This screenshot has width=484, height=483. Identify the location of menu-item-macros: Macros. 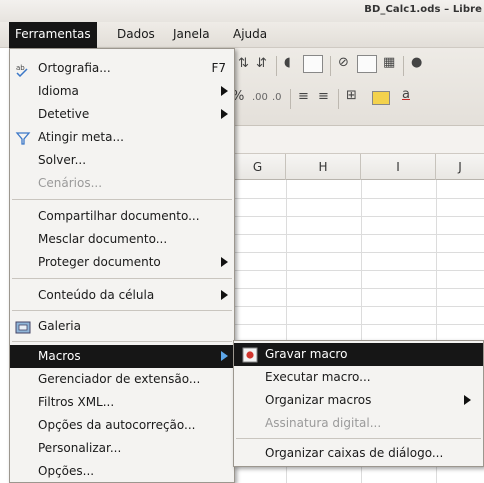
(122, 356).